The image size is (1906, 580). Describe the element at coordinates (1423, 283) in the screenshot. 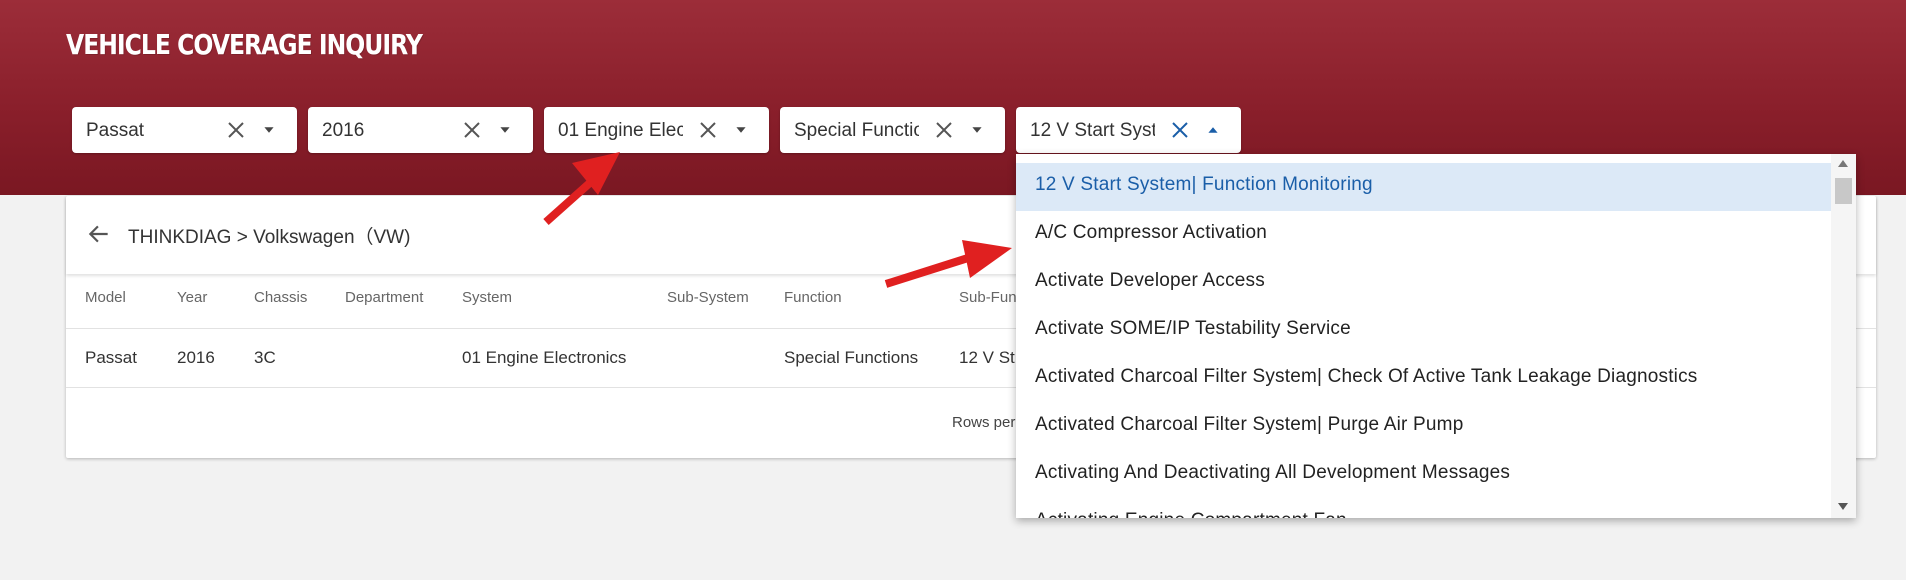

I see `dropdown-option: Activate Developer Access` at that location.